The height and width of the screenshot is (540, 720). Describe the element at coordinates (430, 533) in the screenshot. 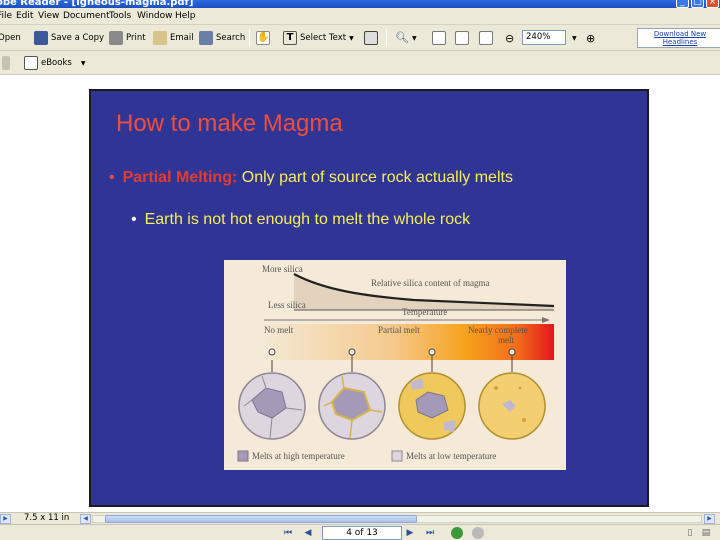

I see `last-page-button: ⏭` at that location.